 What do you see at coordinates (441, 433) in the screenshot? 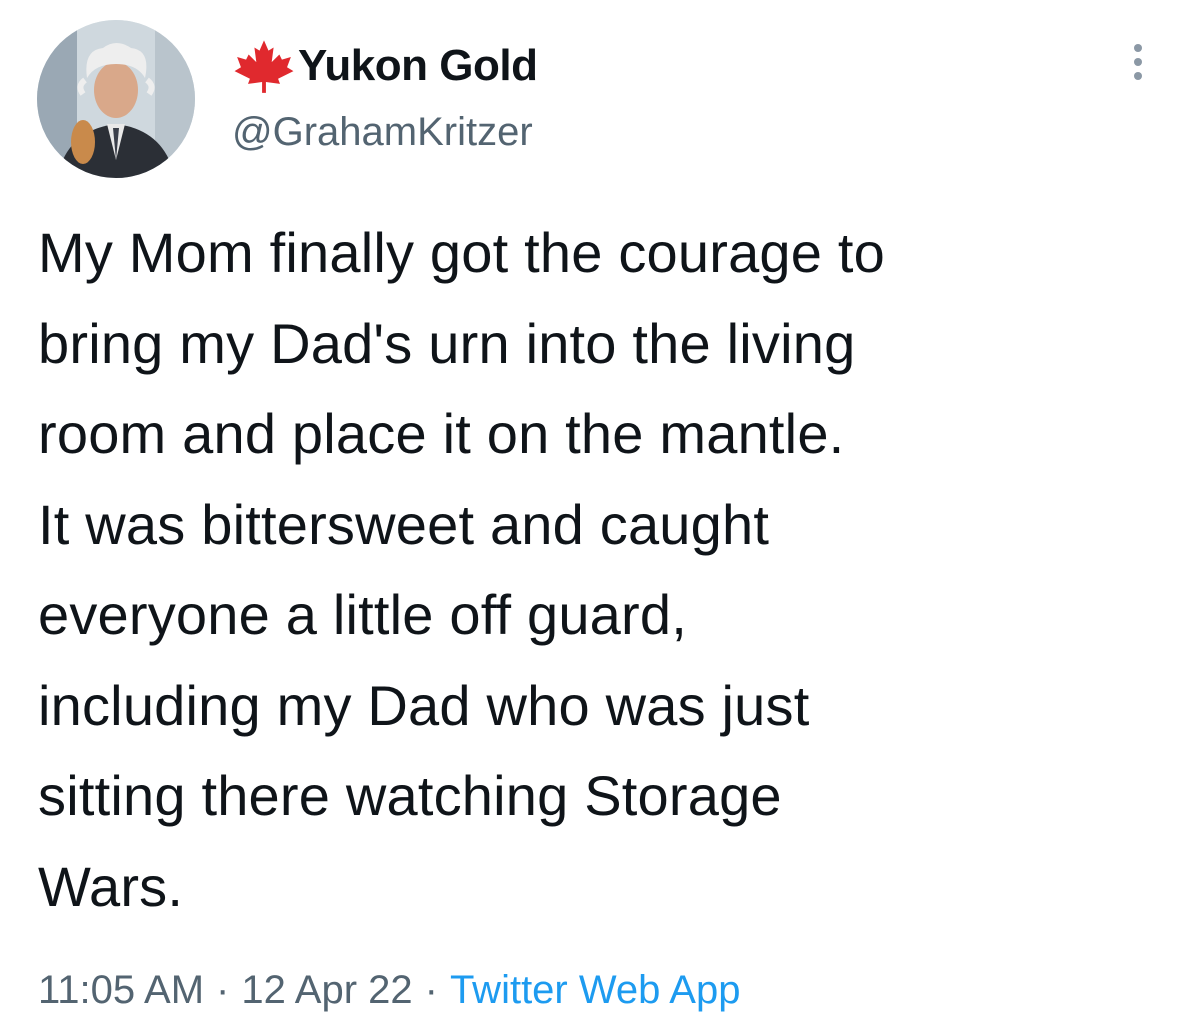
I see `tweet-text-line: room and place it on the mantle.` at bounding box center [441, 433].